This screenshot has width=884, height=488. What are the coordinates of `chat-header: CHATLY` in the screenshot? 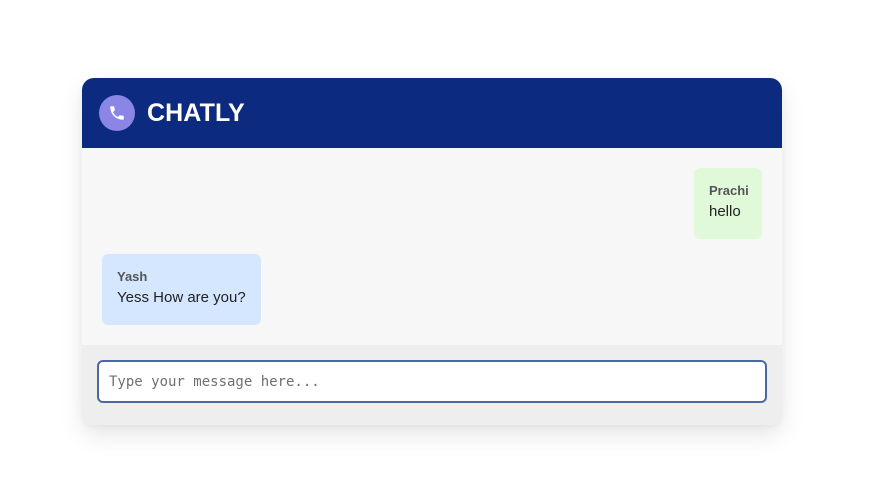 It's located at (432, 113).